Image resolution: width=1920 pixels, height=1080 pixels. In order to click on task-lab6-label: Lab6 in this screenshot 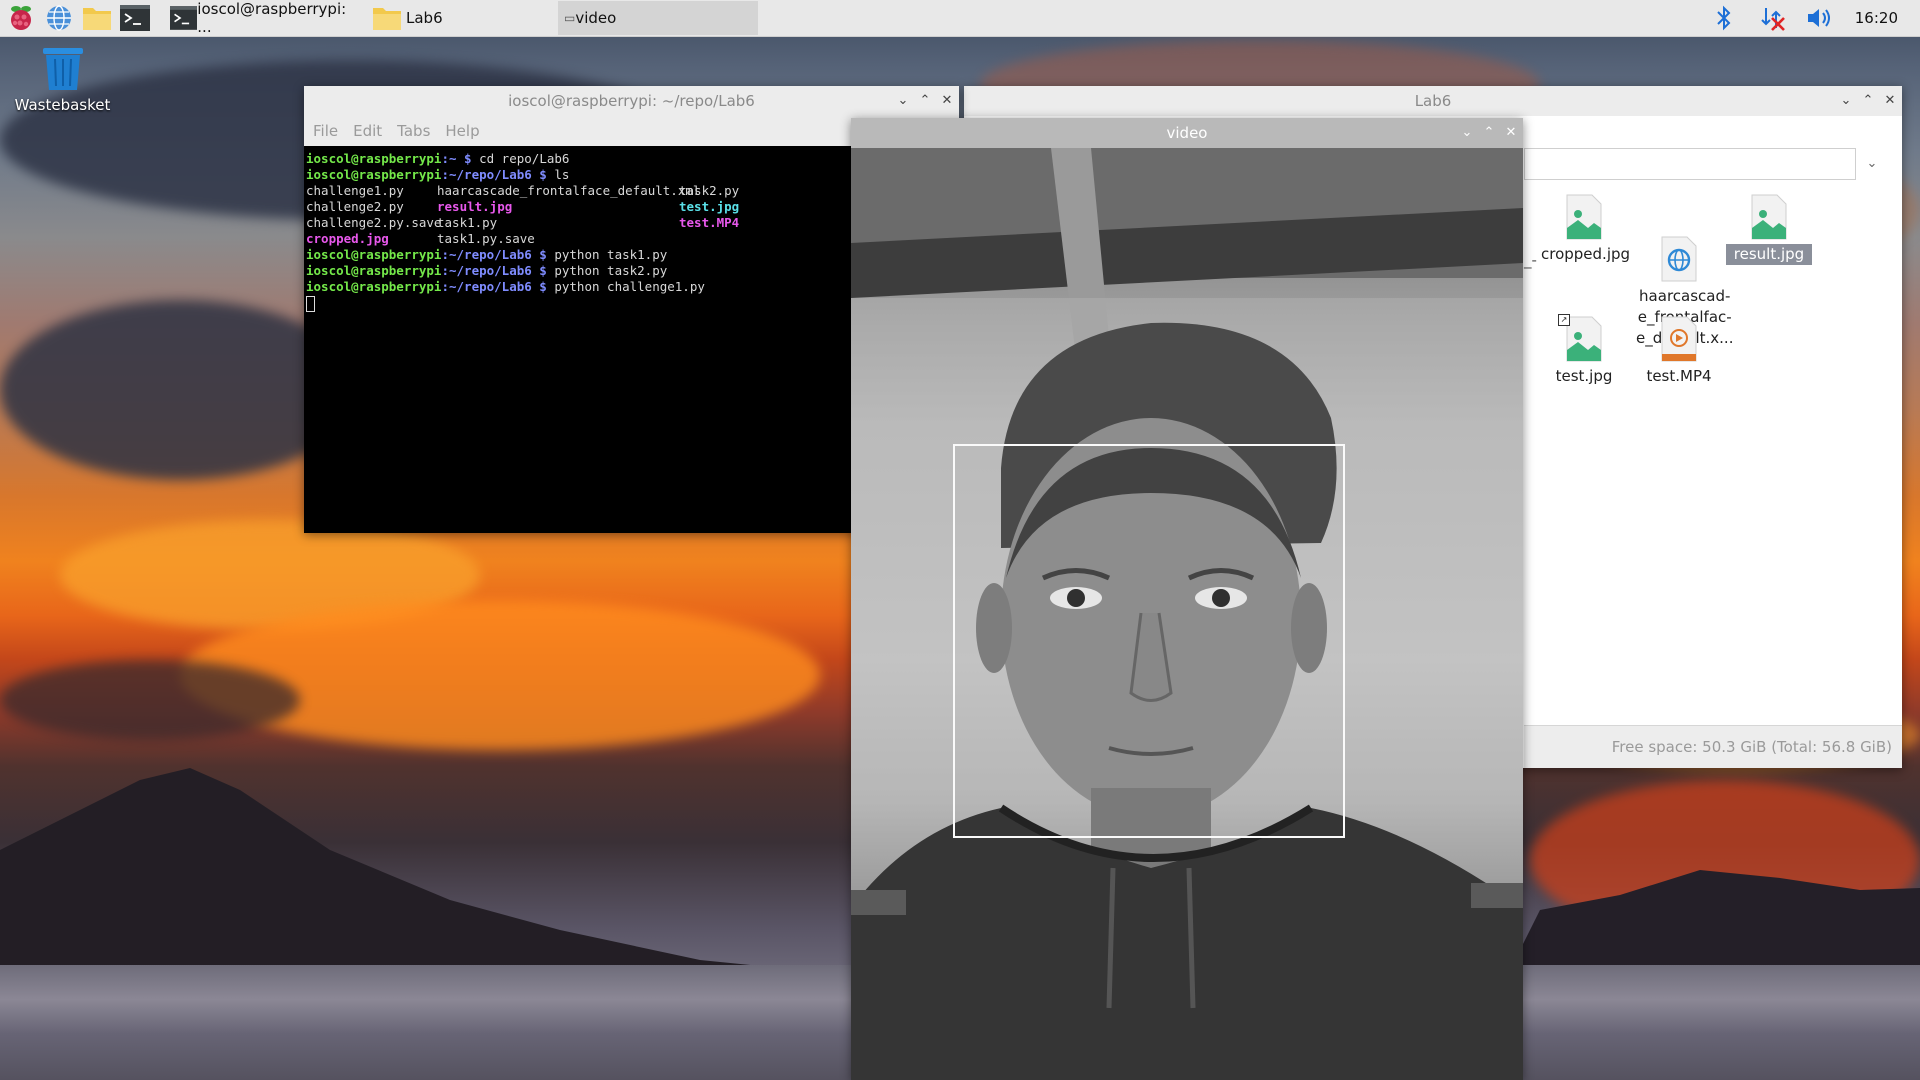, I will do `click(424, 18)`.